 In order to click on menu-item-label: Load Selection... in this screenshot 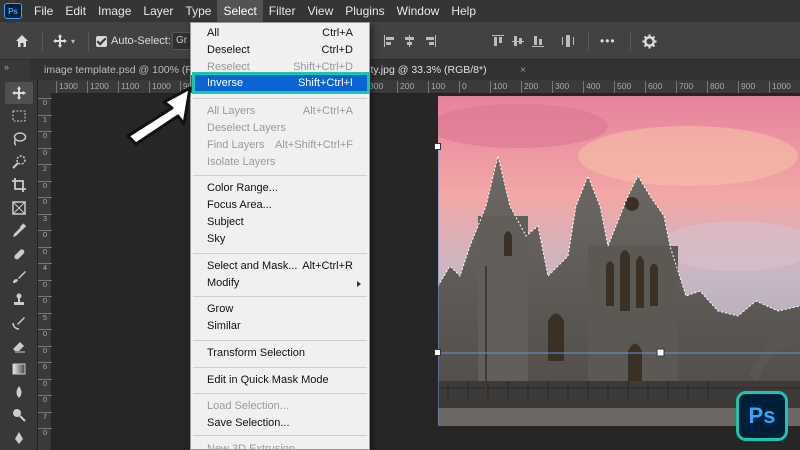, I will do `click(248, 406)`.